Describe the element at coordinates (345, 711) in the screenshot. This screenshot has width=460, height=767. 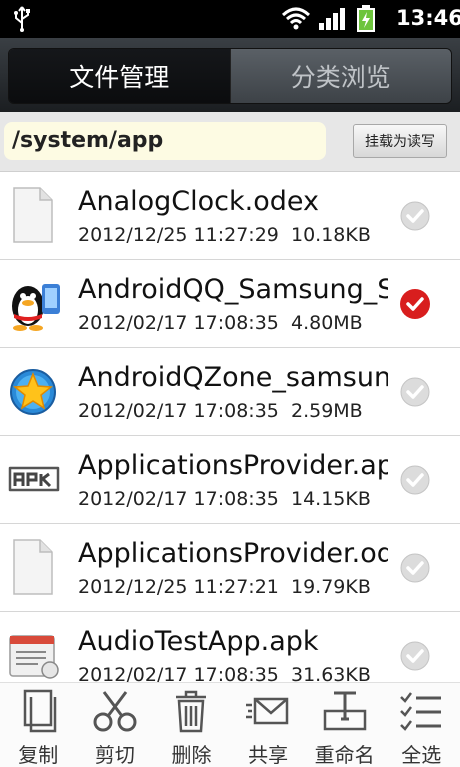
I see `rename-icon` at that location.